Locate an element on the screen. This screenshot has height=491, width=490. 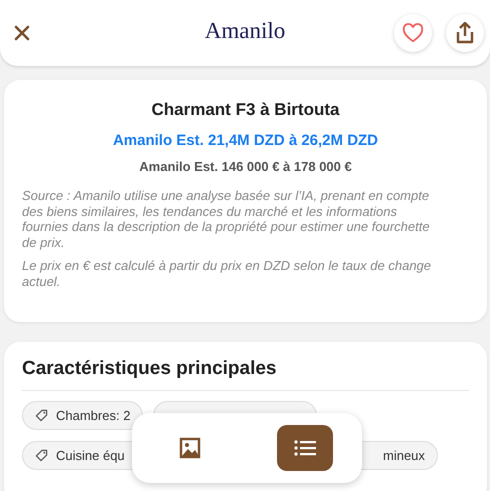
share-button is located at coordinates (465, 33).